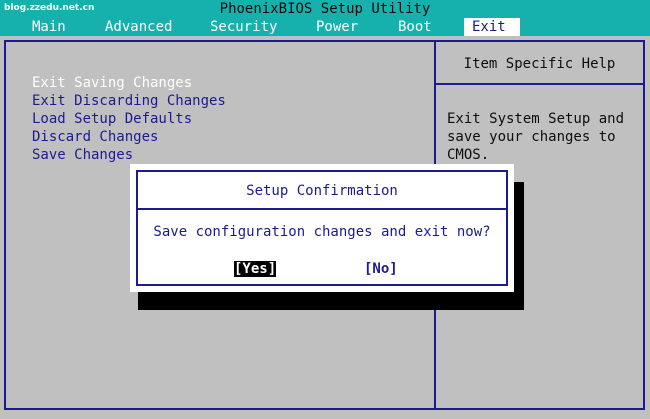 This screenshot has height=419, width=650. I want to click on discard-changes-item: Discard Changes, so click(129, 137).